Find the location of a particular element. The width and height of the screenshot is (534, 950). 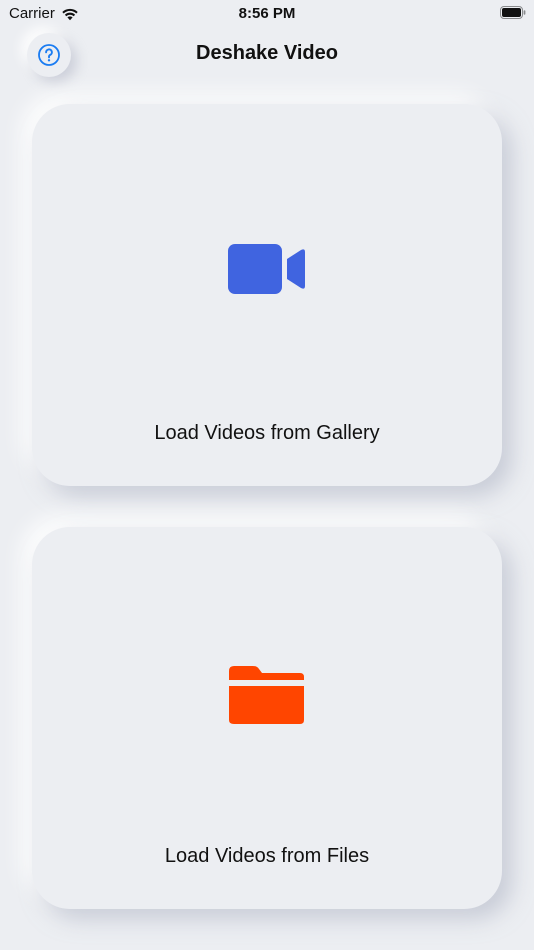

navigation-bar: Deshake Video is located at coordinates (267, 55).